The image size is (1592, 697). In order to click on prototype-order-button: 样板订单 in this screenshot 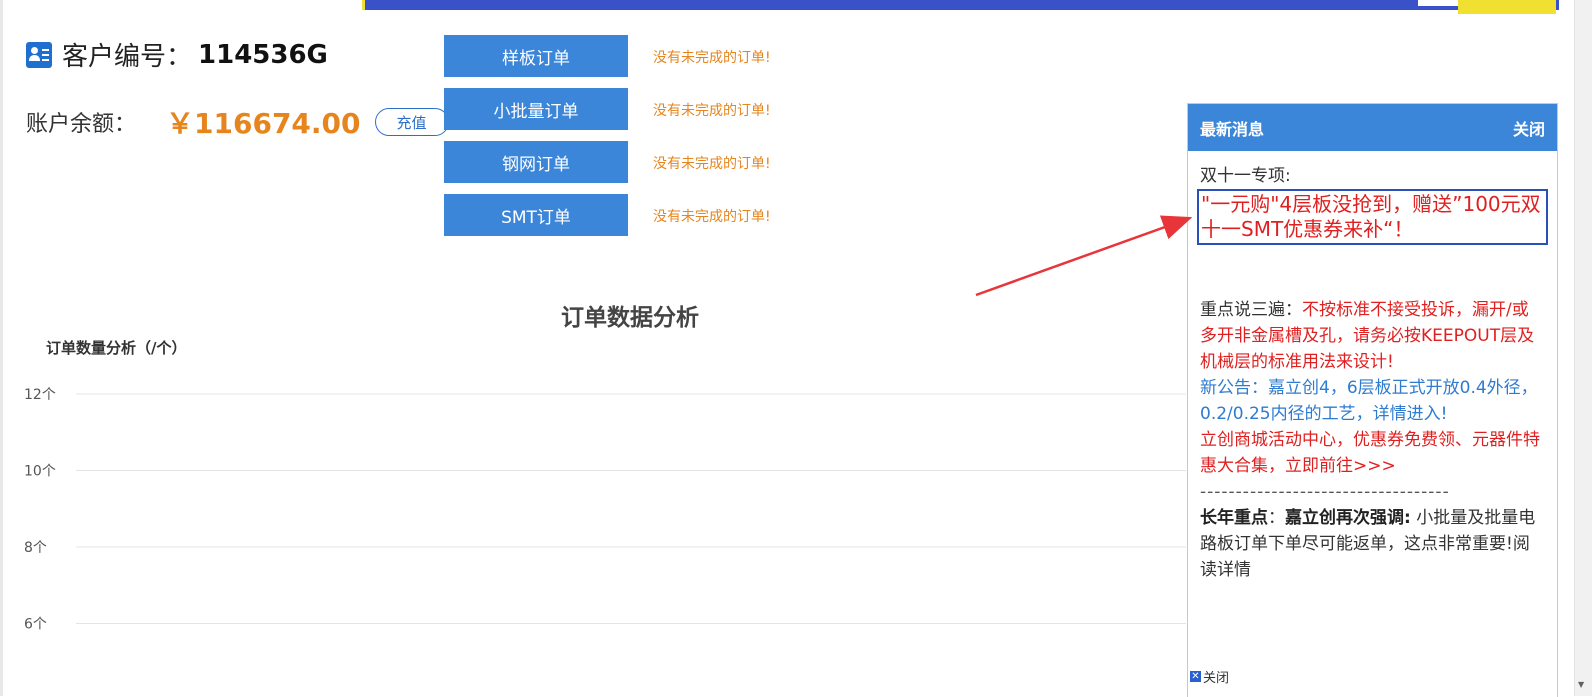, I will do `click(536, 56)`.